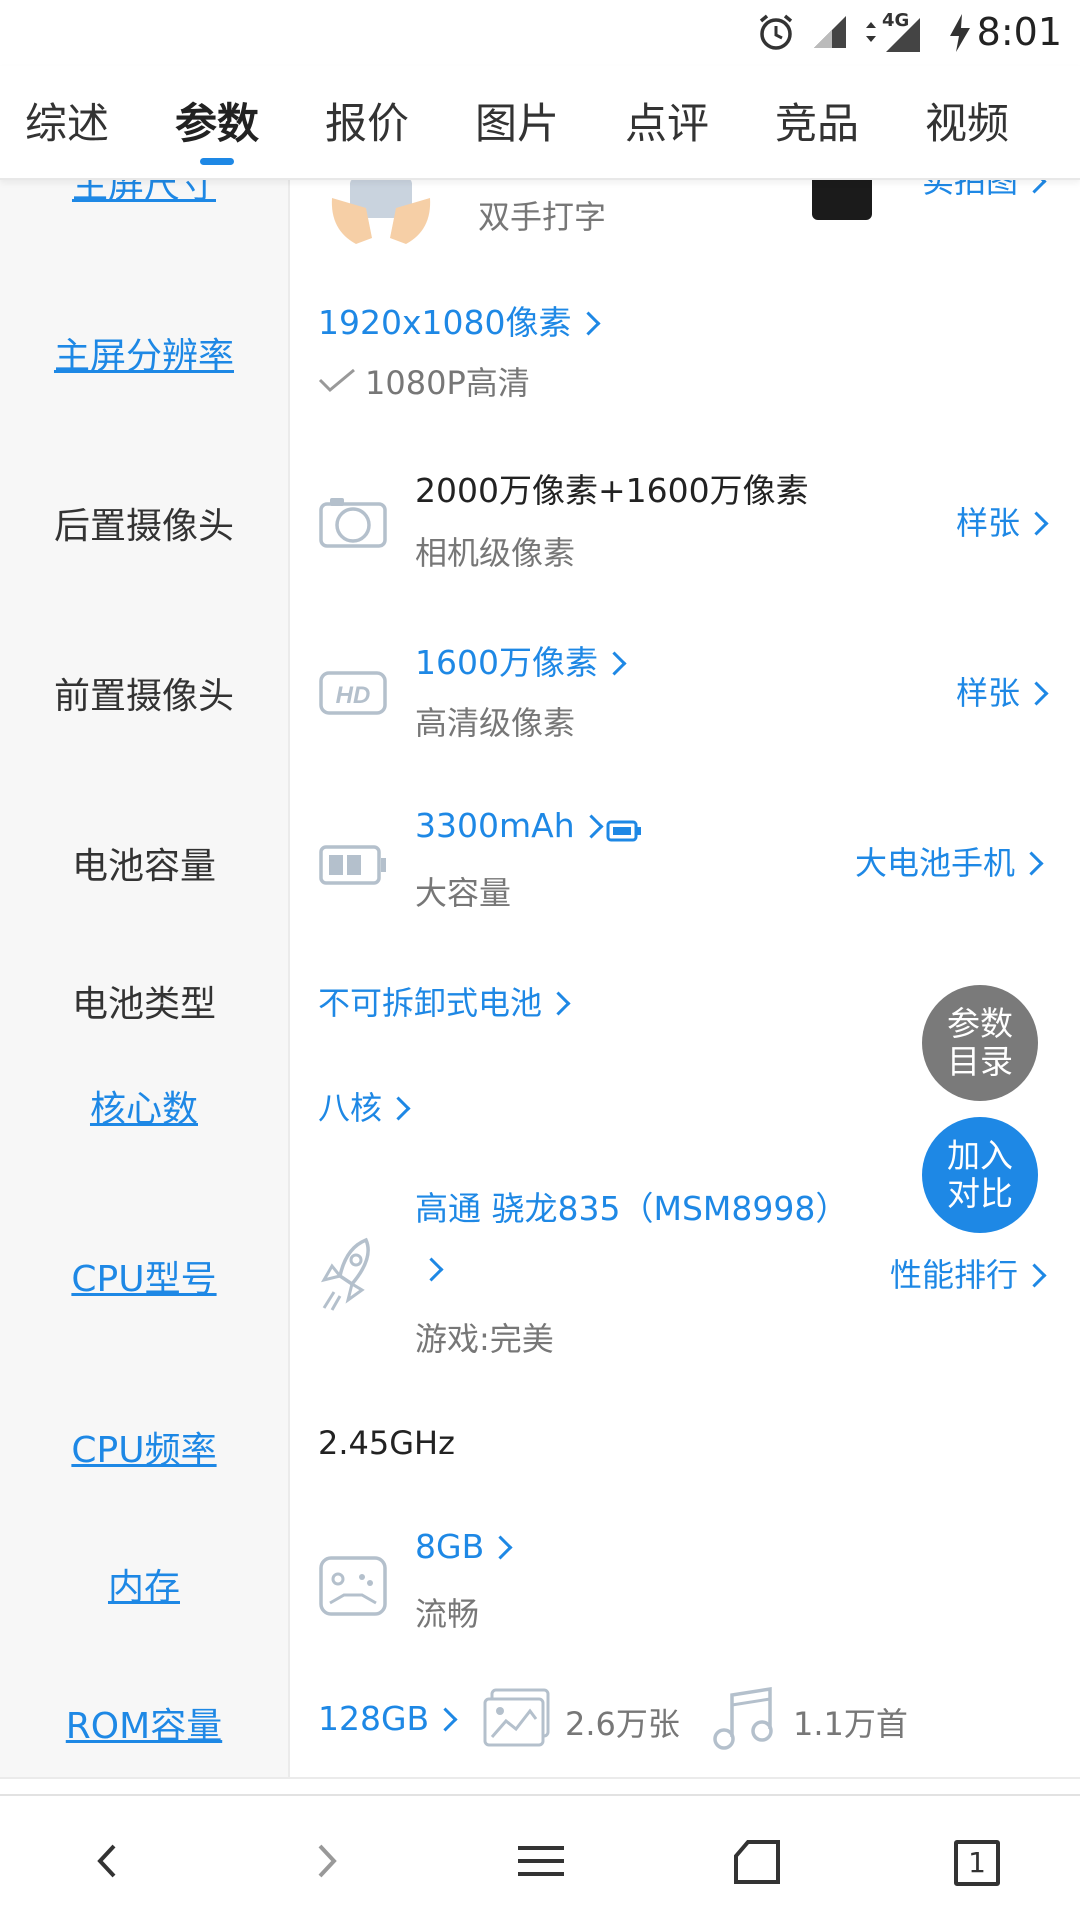  What do you see at coordinates (541, 1861) in the screenshot?
I see `menu-icon` at bounding box center [541, 1861].